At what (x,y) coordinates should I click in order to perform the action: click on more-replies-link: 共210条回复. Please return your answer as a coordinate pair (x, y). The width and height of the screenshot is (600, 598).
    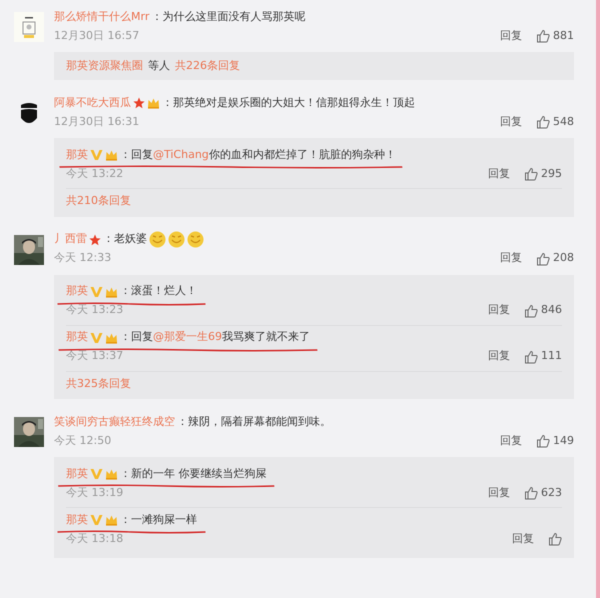
    Looking at the image, I should click on (314, 200).